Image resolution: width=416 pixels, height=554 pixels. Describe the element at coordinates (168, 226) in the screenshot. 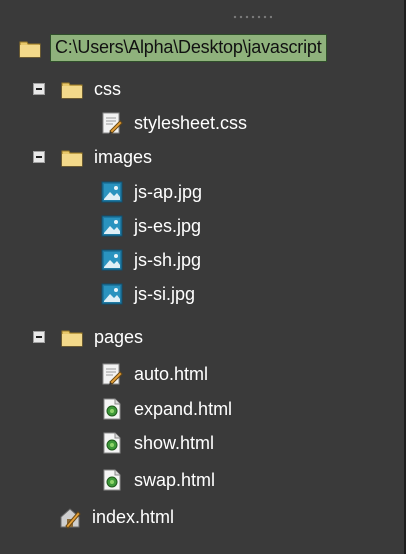

I see `tree-item-label: js-es.jpg` at that location.